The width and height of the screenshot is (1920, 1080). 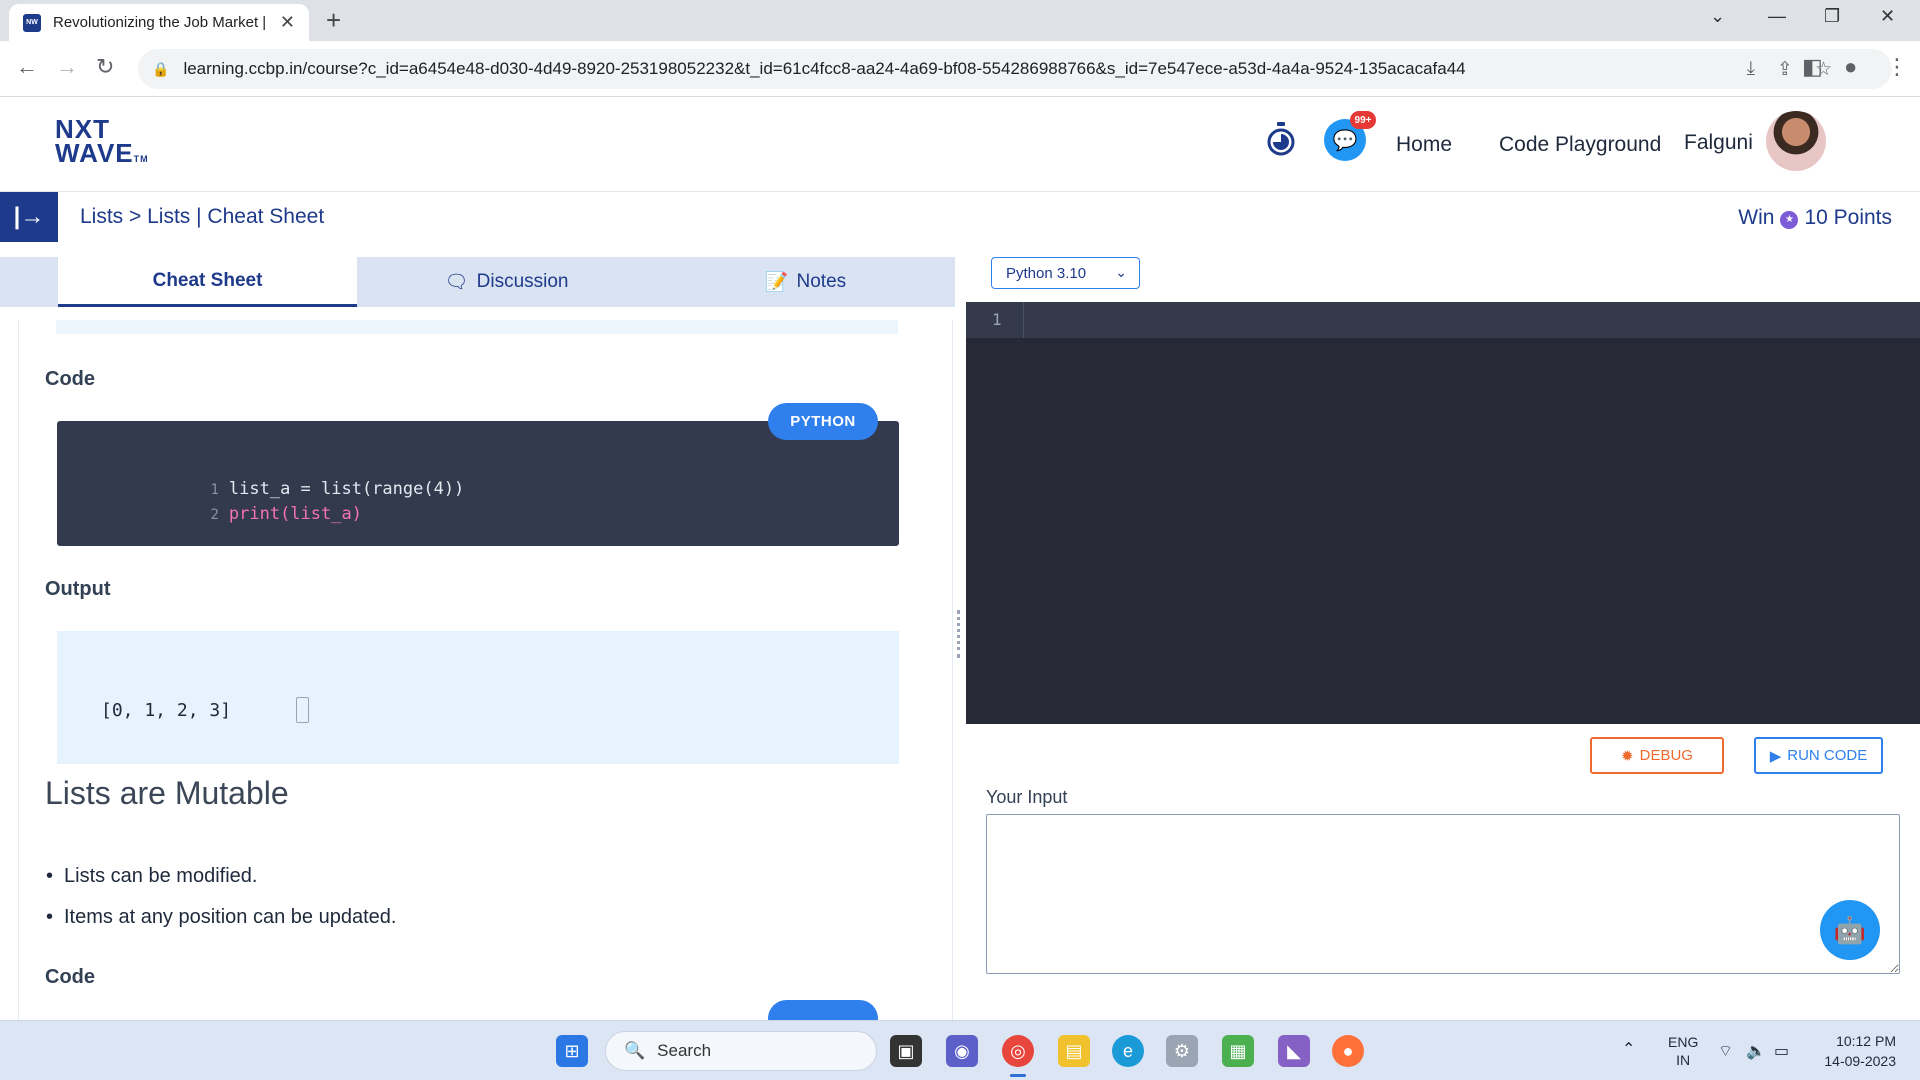 What do you see at coordinates (478, 697) in the screenshot?
I see `output-block: [0, 1, 2, 3]` at bounding box center [478, 697].